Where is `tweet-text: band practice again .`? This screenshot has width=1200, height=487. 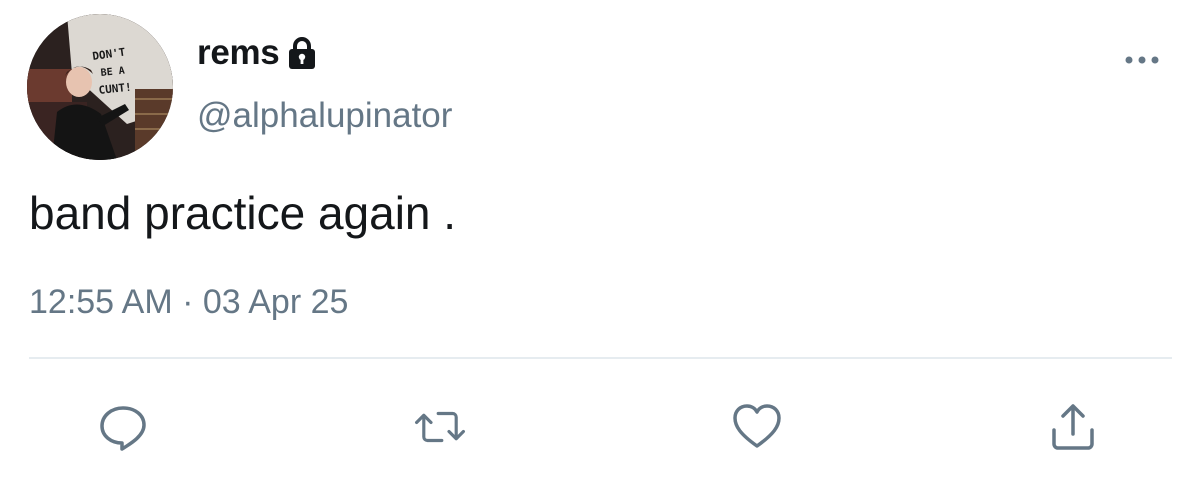
tweet-text: band practice again . is located at coordinates (243, 213).